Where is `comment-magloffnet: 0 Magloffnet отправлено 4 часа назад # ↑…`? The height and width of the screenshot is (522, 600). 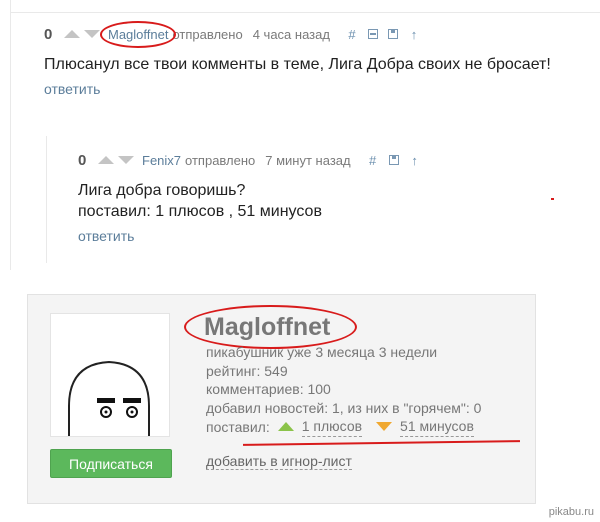 comment-magloffnet: 0 Magloffnet отправлено 4 часа назад # ↑… is located at coordinates (319, 59).